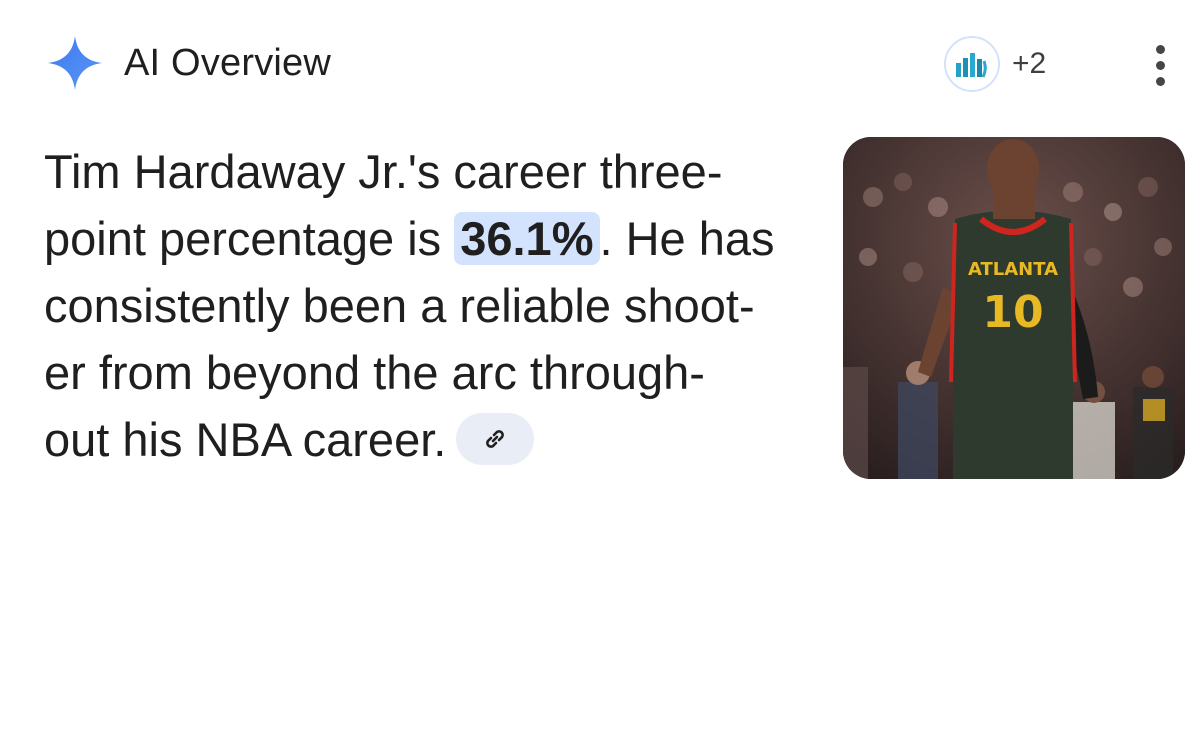 Image resolution: width=1200 pixels, height=752 pixels. I want to click on basketball-player-image: ATLANTA 10, so click(1014, 308).